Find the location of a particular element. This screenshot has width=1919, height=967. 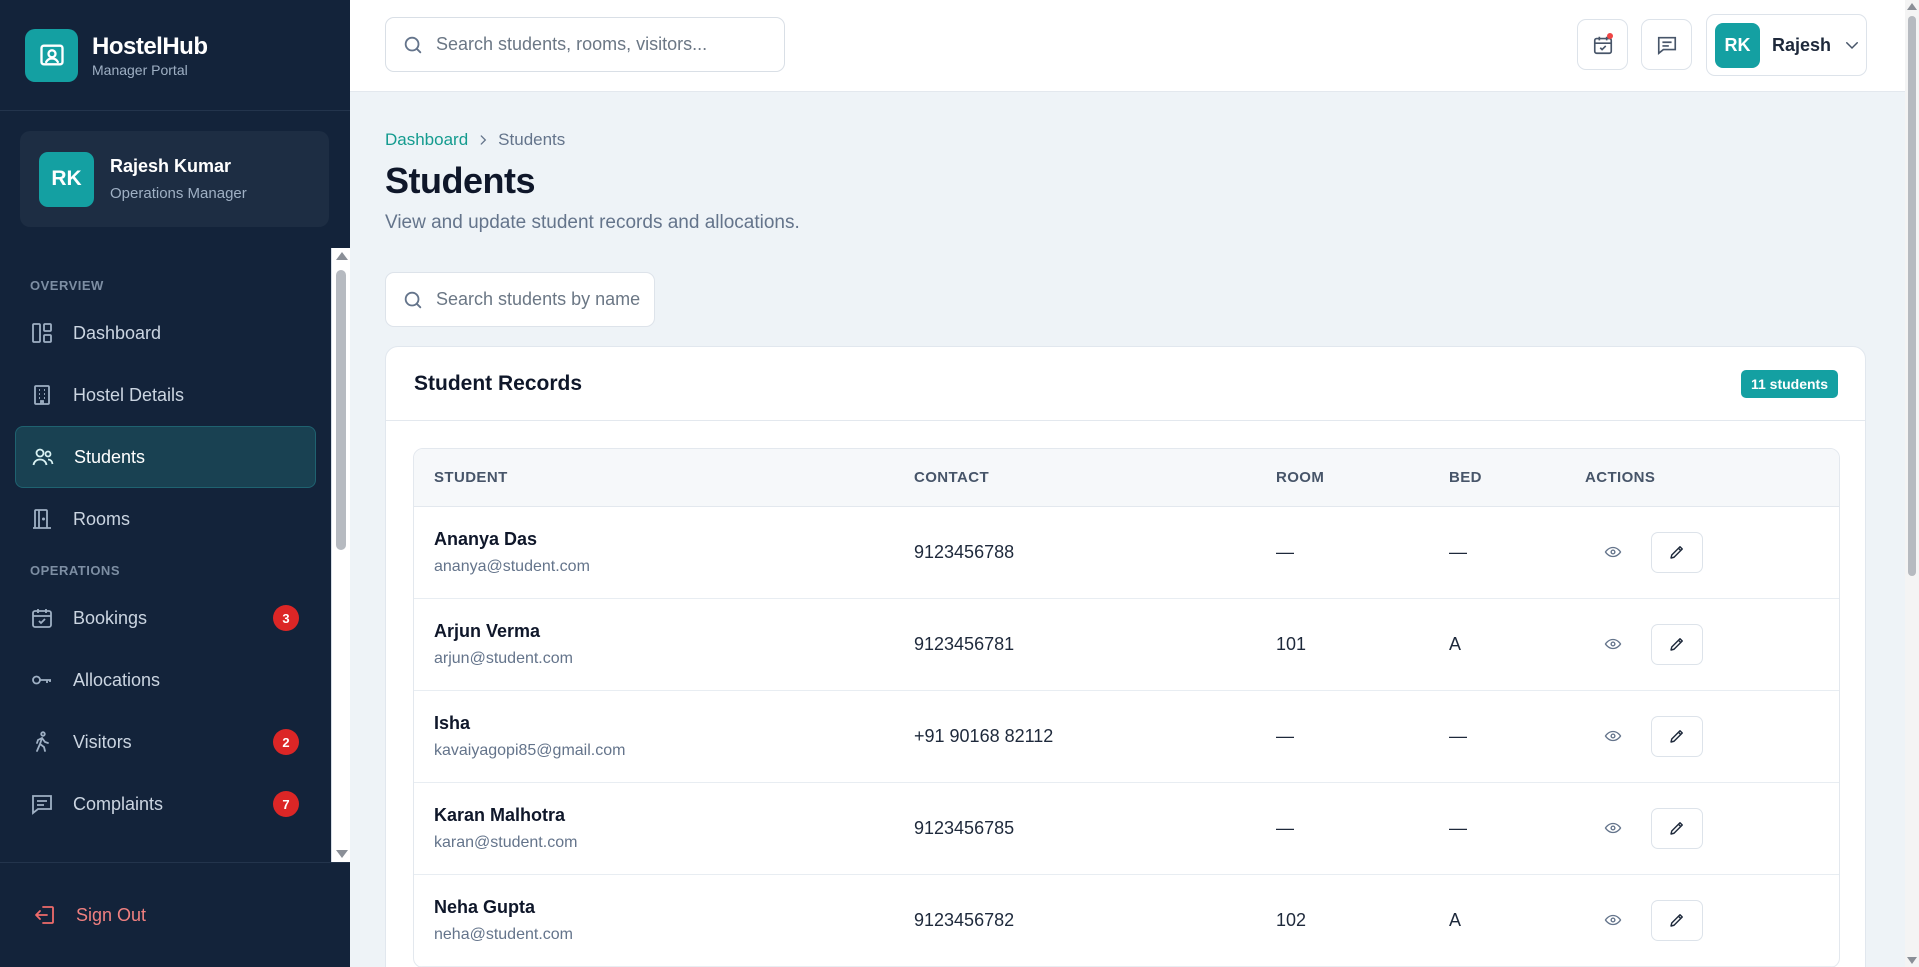

brand-name: HostelHub is located at coordinates (150, 46).